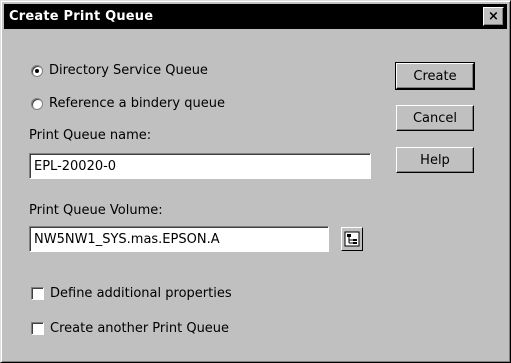 This screenshot has height=363, width=511. What do you see at coordinates (255, 16) in the screenshot?
I see `title-bar: Create Print Queue ×` at bounding box center [255, 16].